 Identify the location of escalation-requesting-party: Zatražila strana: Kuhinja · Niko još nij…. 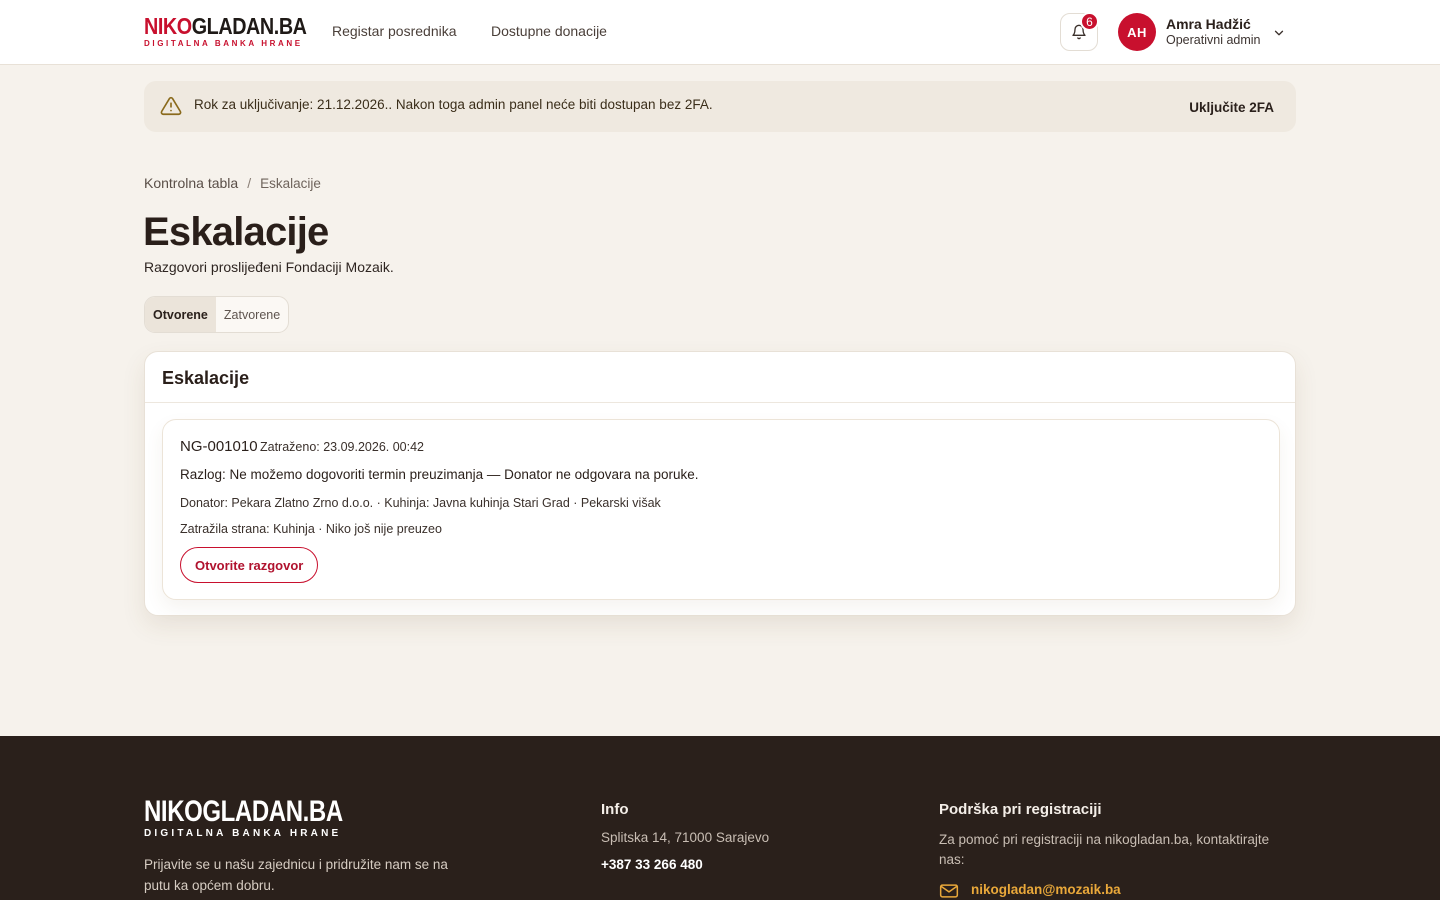
(311, 529).